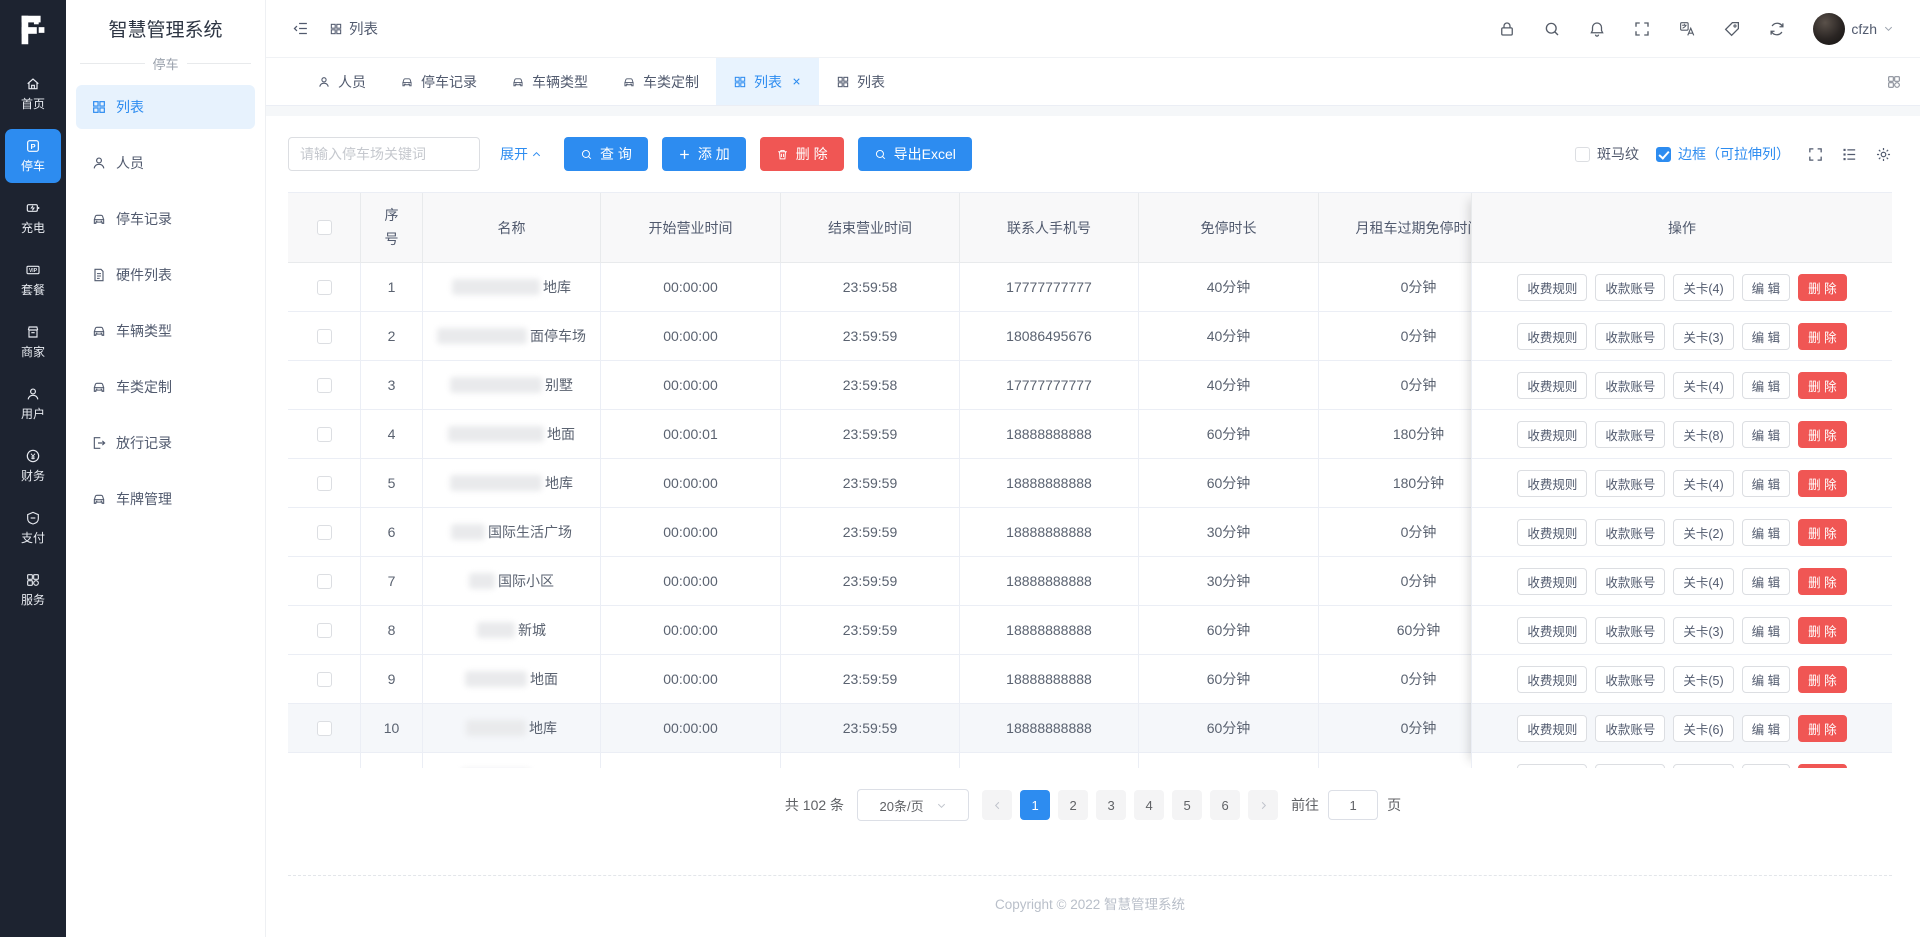 This screenshot has height=937, width=1920. Describe the element at coordinates (801, 154) in the screenshot. I see `delete-button: 删 除` at that location.